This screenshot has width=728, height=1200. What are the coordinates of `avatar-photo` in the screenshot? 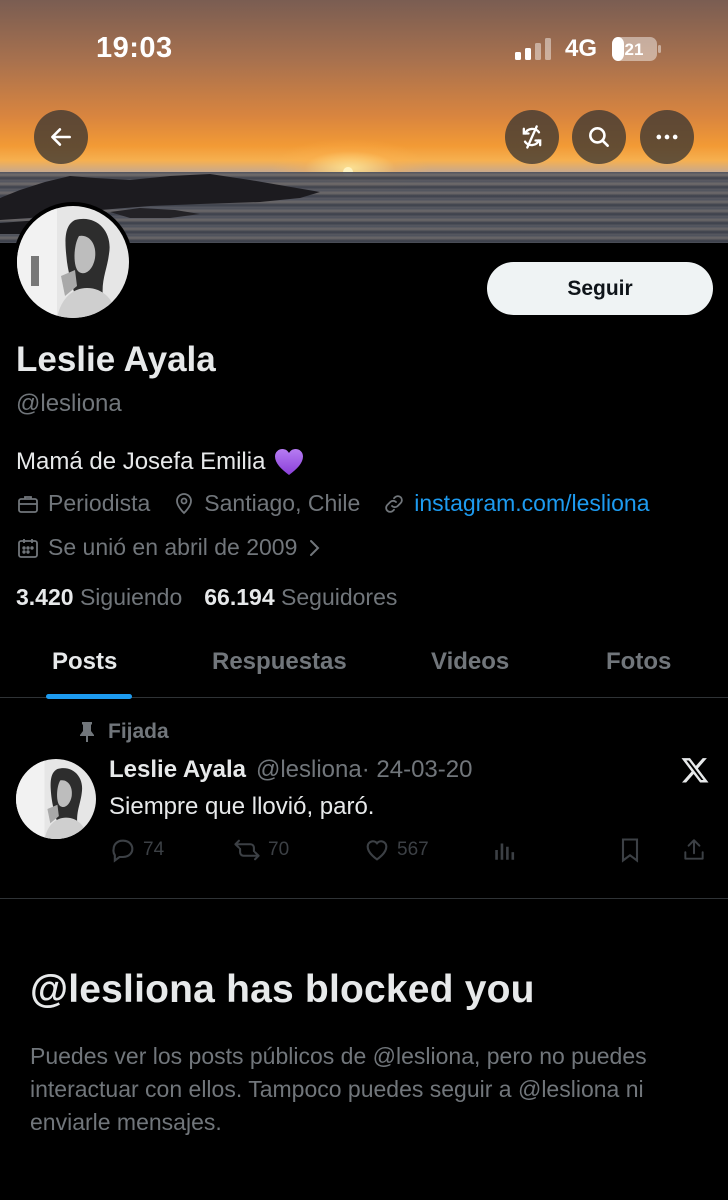 It's located at (73, 262).